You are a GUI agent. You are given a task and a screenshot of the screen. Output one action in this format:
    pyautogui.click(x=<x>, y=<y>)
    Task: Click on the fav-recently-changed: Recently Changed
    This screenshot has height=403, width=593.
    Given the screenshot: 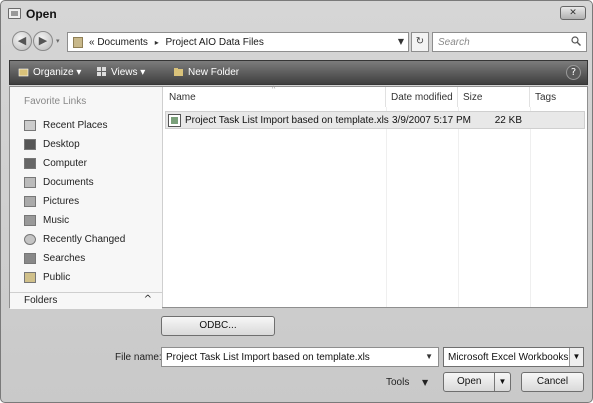 What is the action you would take?
    pyautogui.click(x=74, y=239)
    